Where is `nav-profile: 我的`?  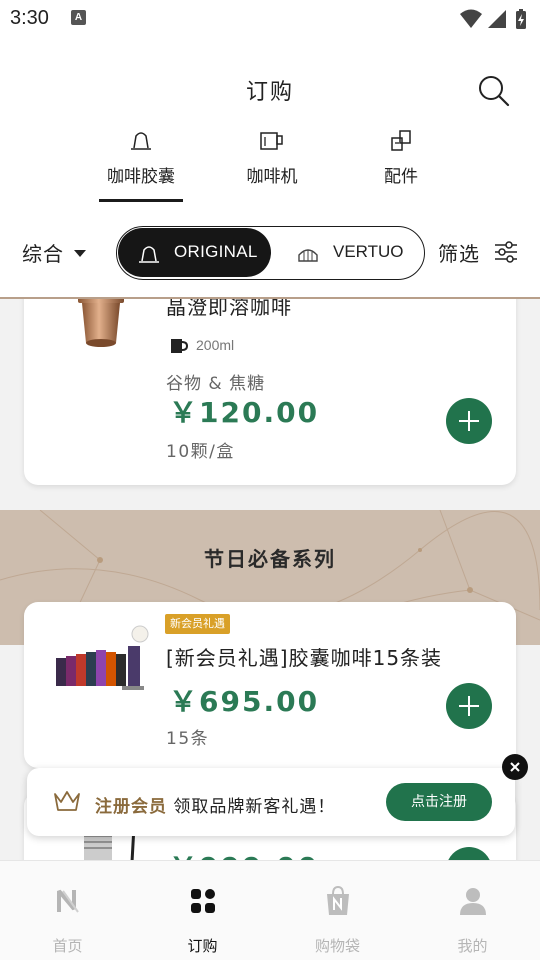 nav-profile: 我的 is located at coordinates (472, 910).